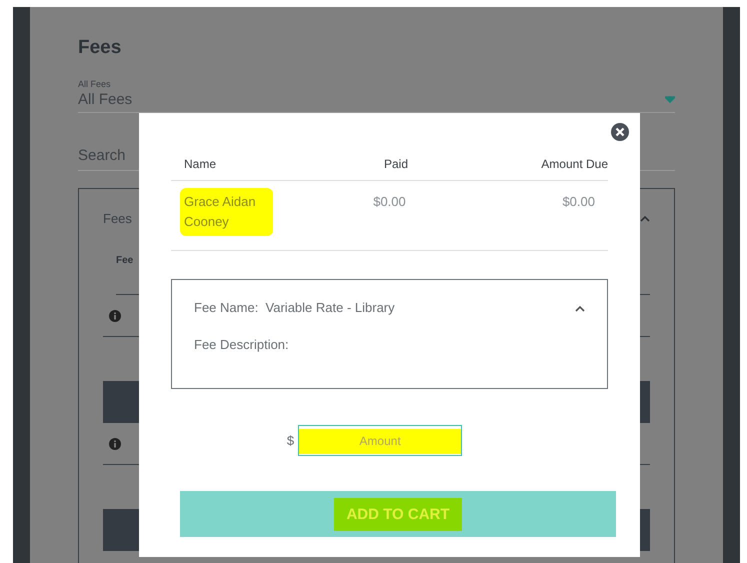 This screenshot has height=563, width=747. I want to click on currency-symbol: $, so click(290, 440).